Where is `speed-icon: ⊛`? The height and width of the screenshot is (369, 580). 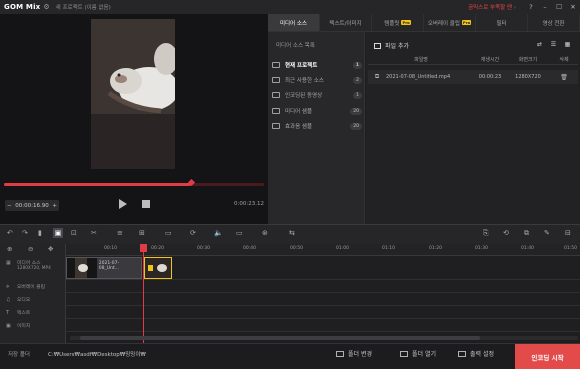
speed-icon: ⊛ is located at coordinates (265, 233).